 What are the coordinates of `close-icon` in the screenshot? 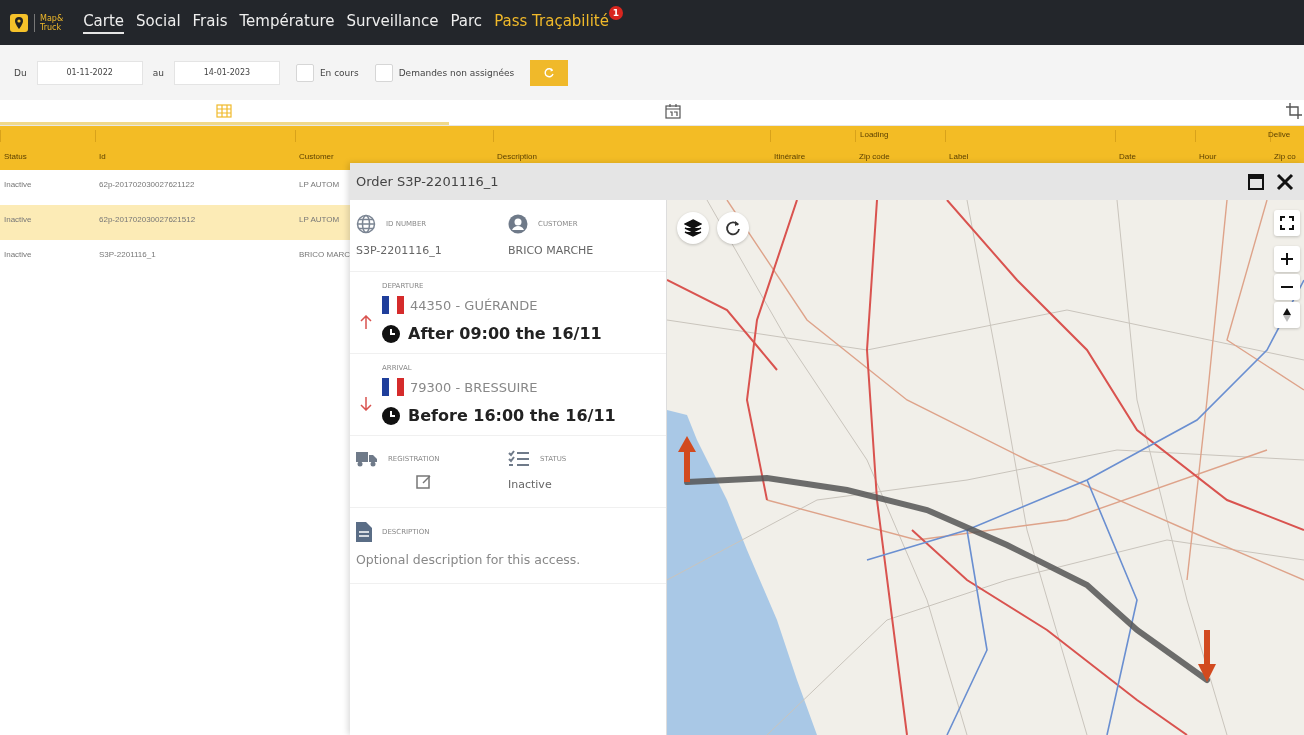 It's located at (1285, 181).